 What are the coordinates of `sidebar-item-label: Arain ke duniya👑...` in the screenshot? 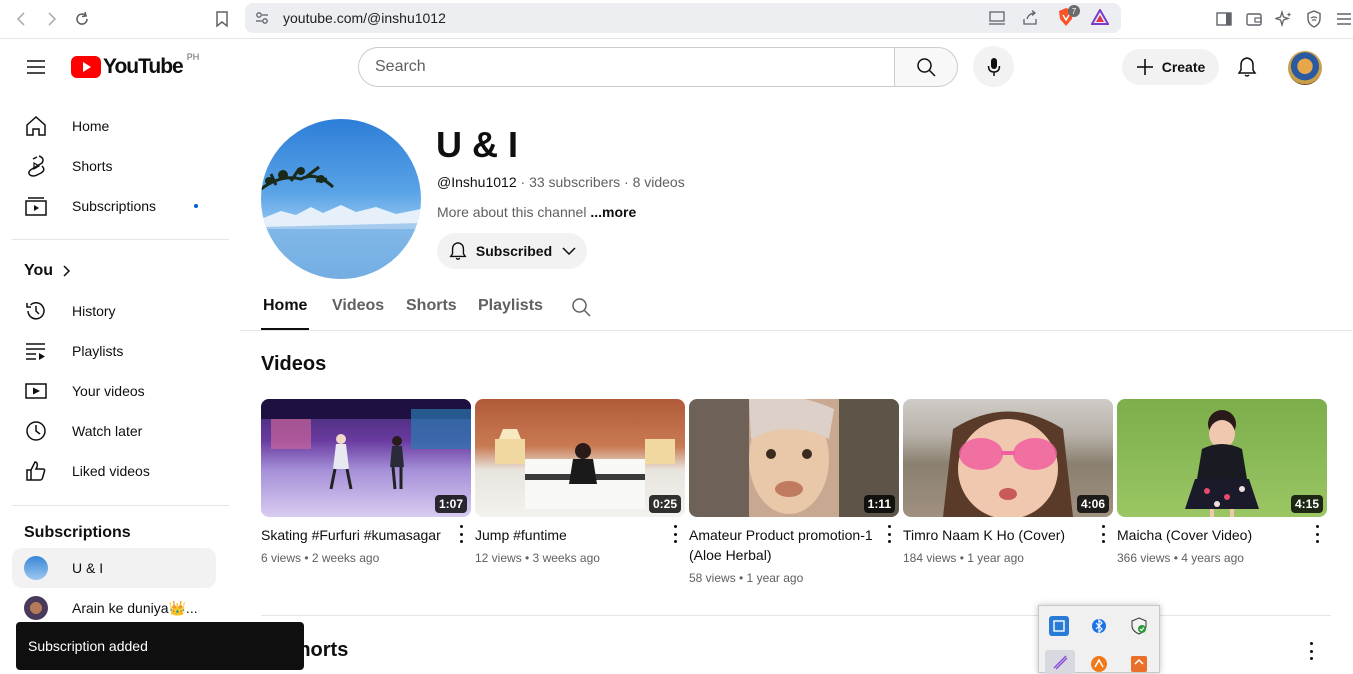 It's located at (135, 607).